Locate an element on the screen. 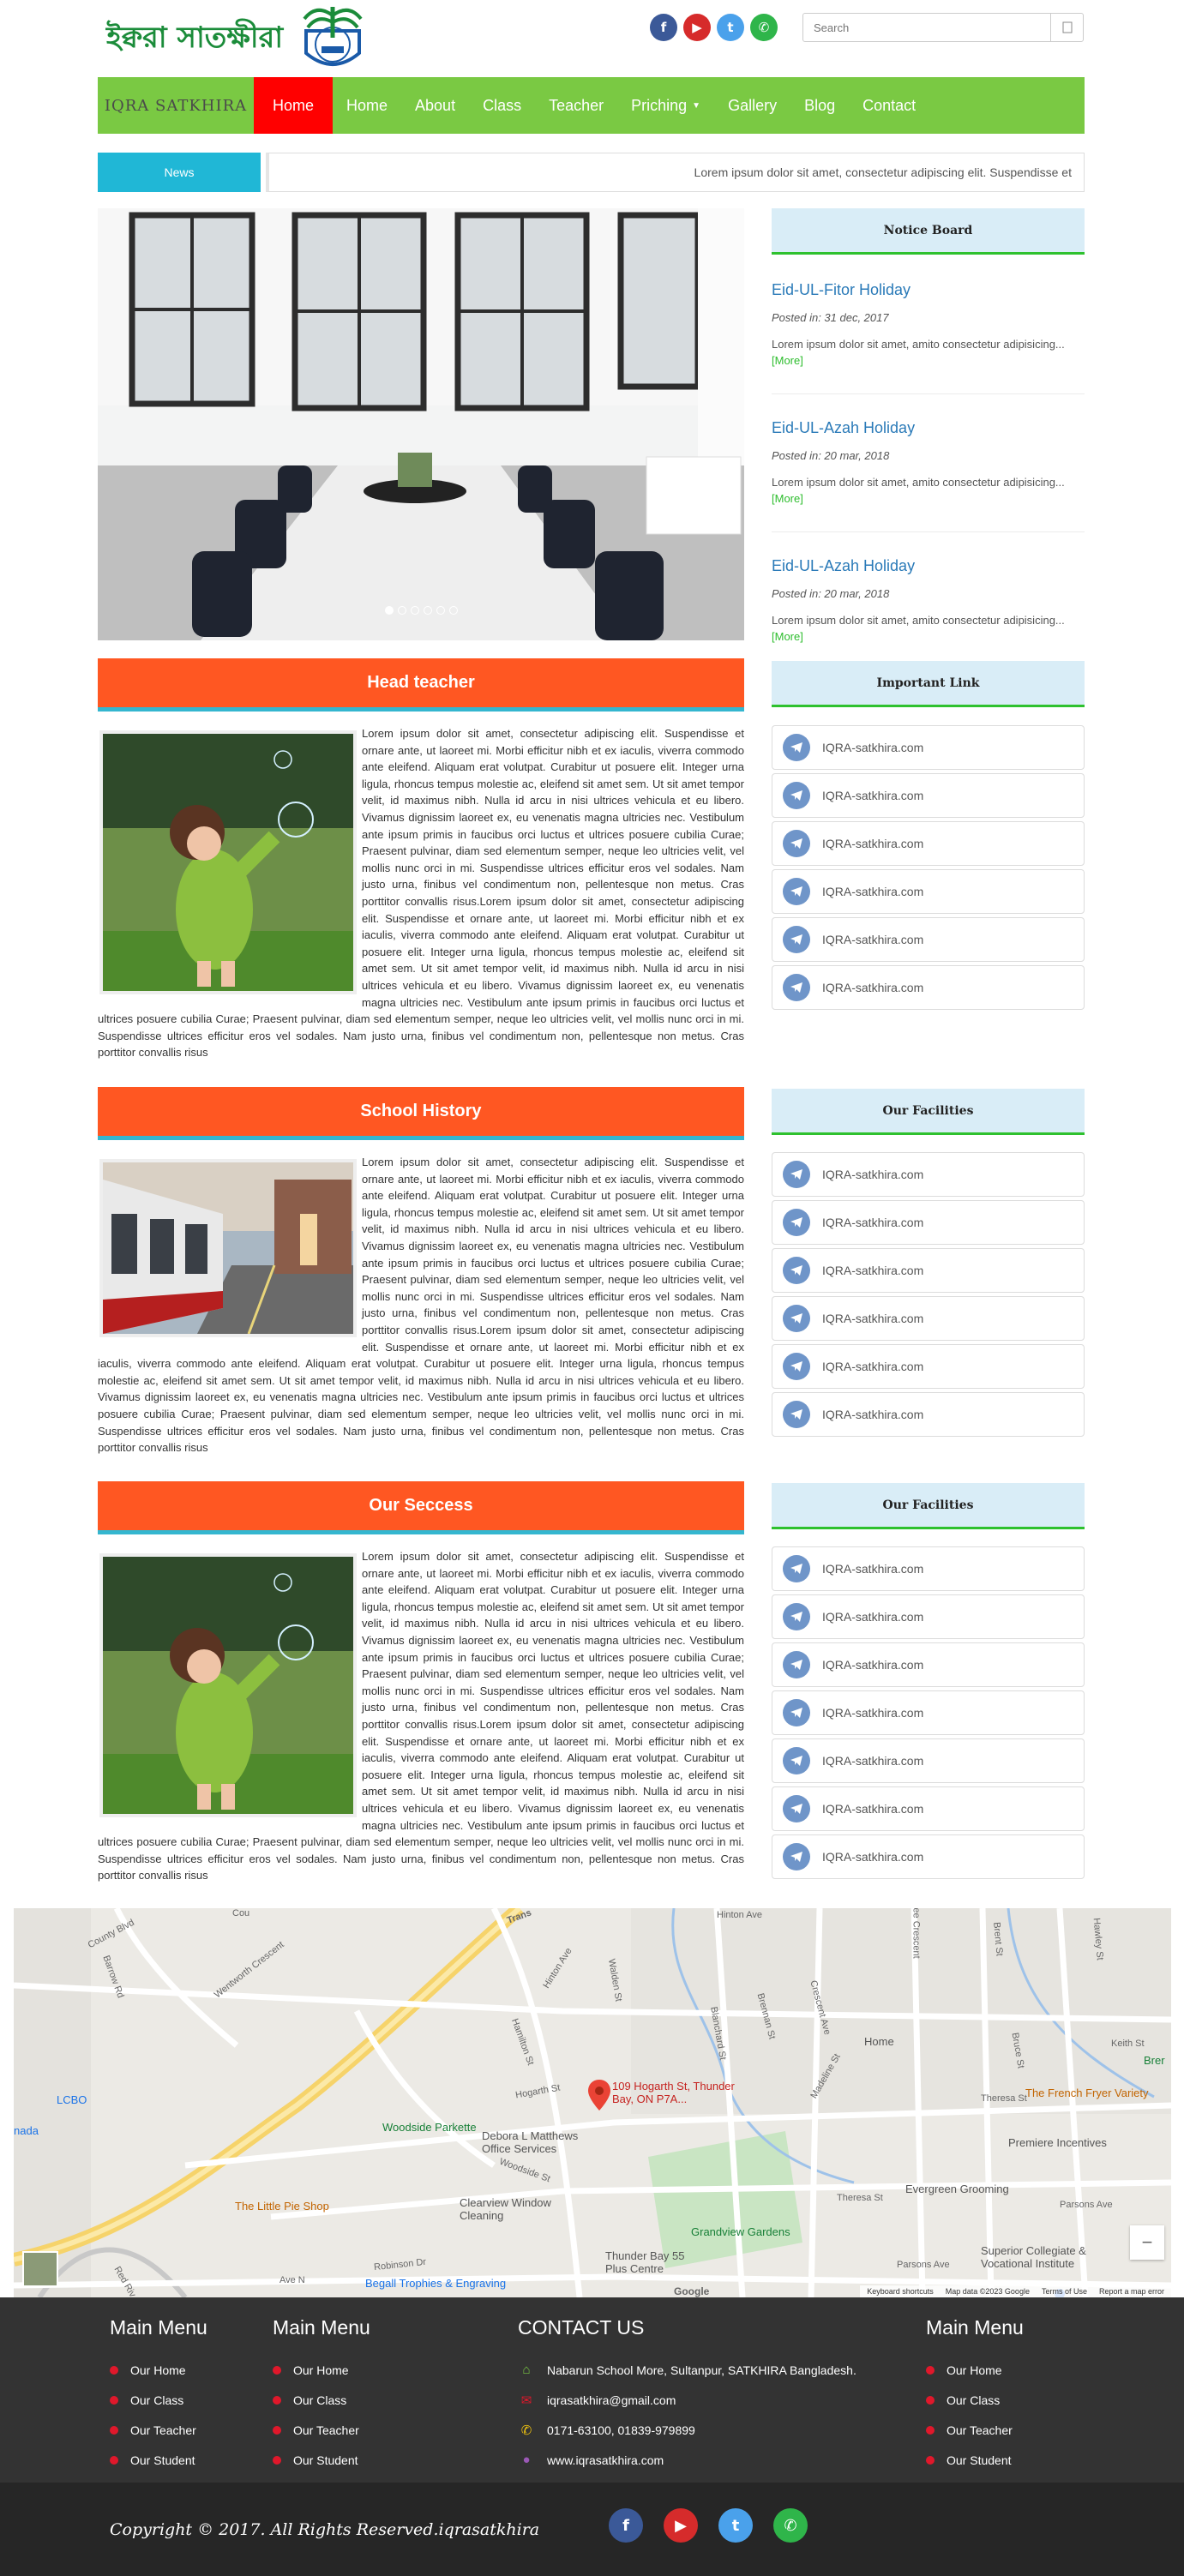 The height and width of the screenshot is (2576, 1184). nav-brand: IQRA SATKHIRA is located at coordinates (176, 105).